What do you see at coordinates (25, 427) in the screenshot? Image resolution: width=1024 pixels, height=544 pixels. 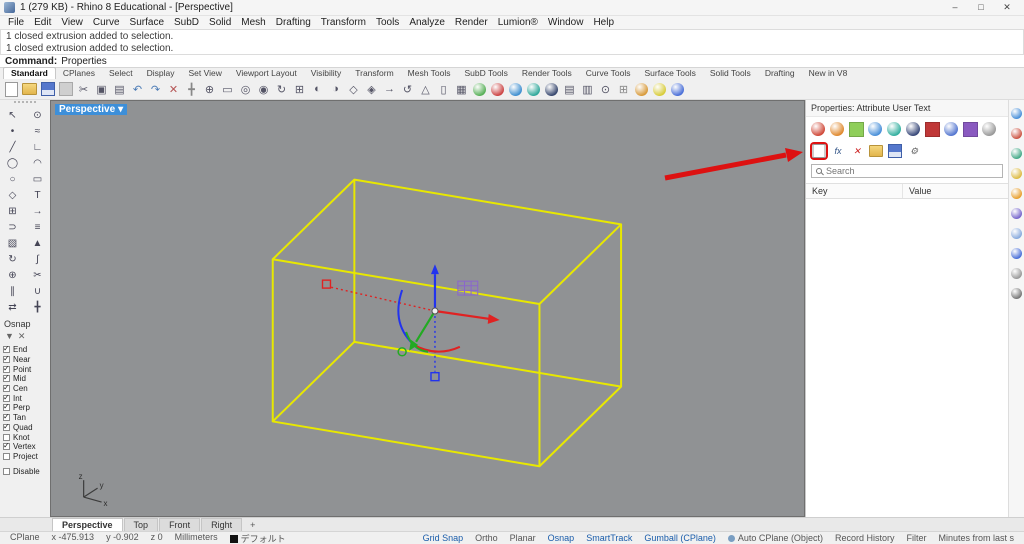 I see `osnap-checkbox-item: Quad` at bounding box center [25, 427].